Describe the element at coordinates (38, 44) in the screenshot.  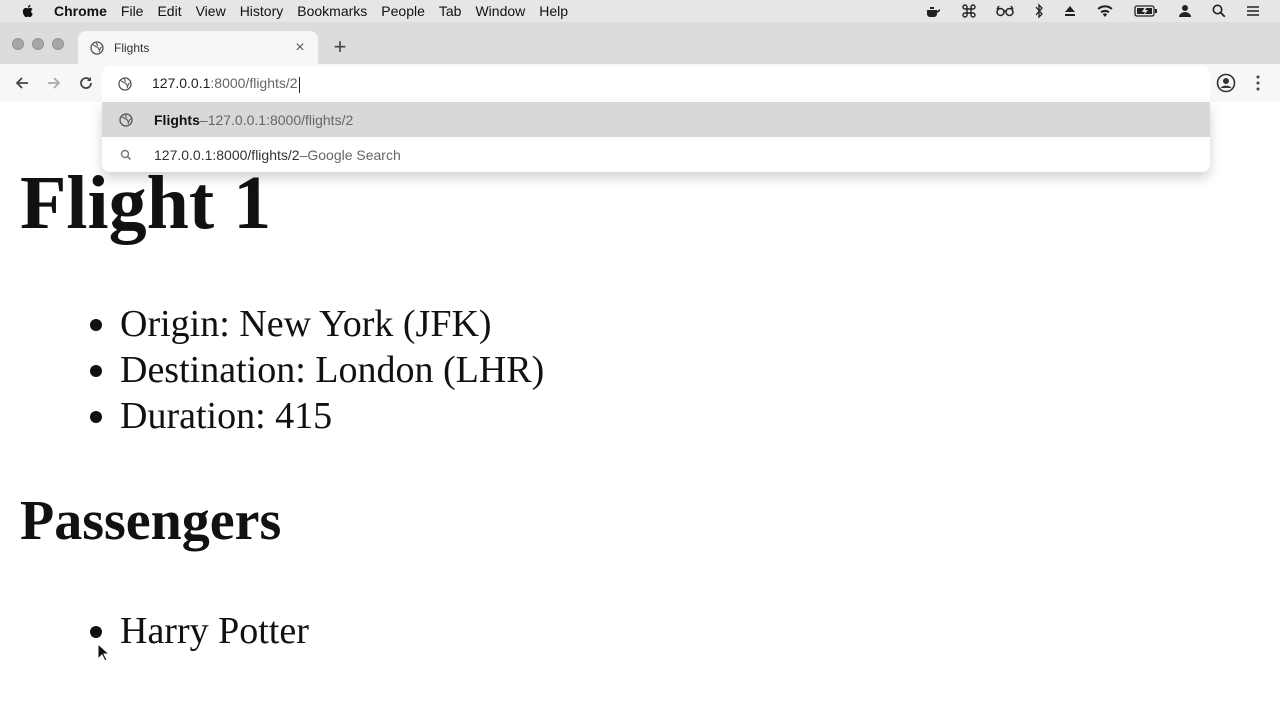
I see `minimize-window-button` at that location.